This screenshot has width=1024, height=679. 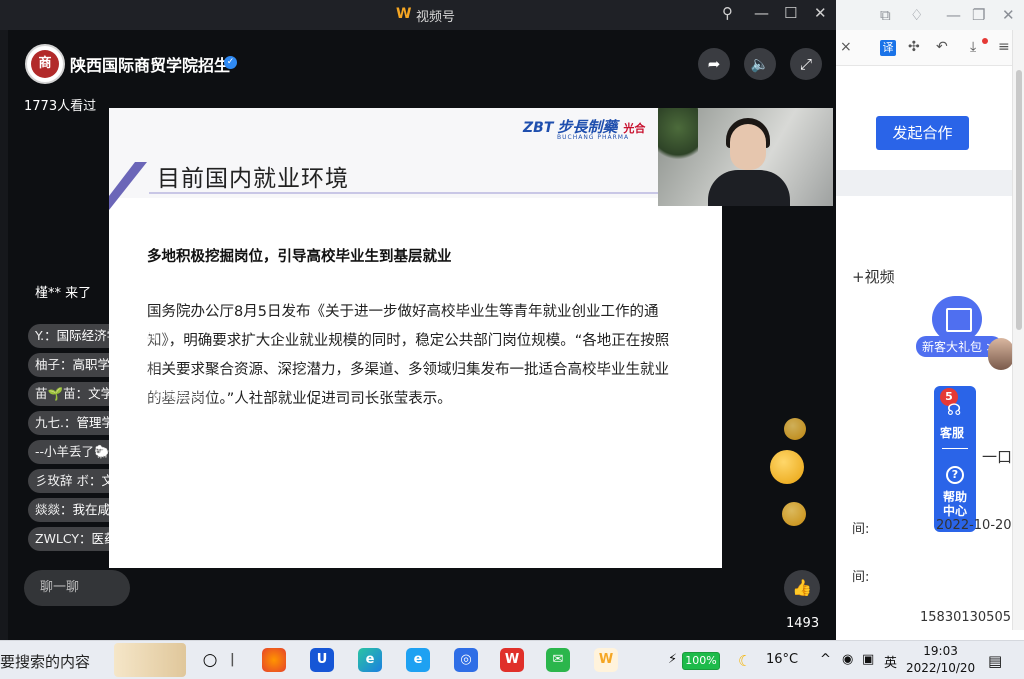 I want to click on edge-icon: e, so click(x=370, y=660).